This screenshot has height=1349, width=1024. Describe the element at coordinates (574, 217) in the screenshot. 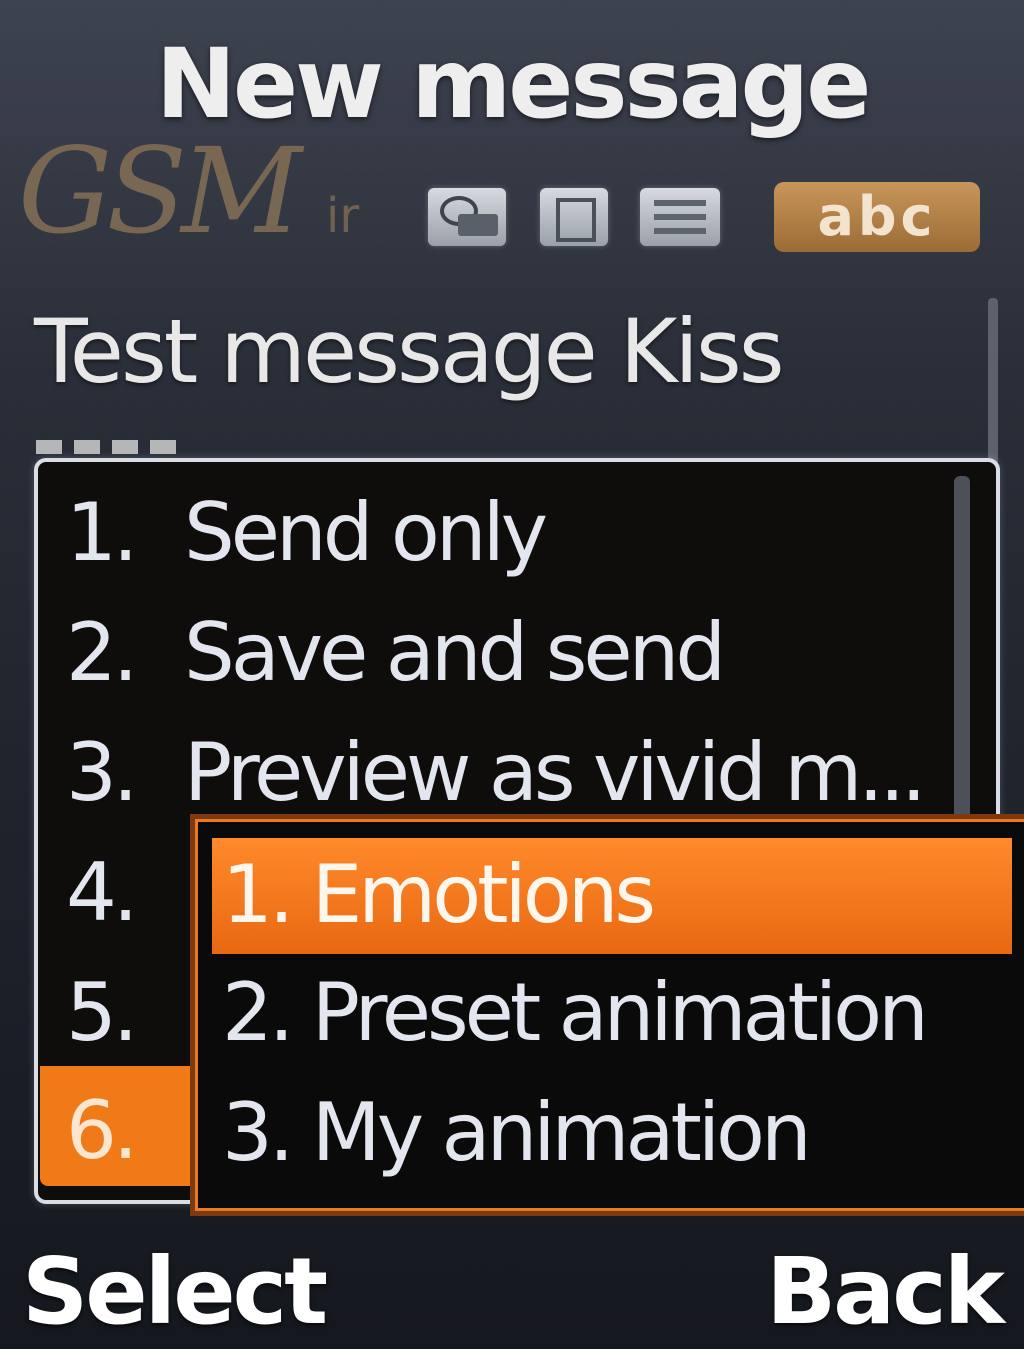

I see `sim-icon` at that location.